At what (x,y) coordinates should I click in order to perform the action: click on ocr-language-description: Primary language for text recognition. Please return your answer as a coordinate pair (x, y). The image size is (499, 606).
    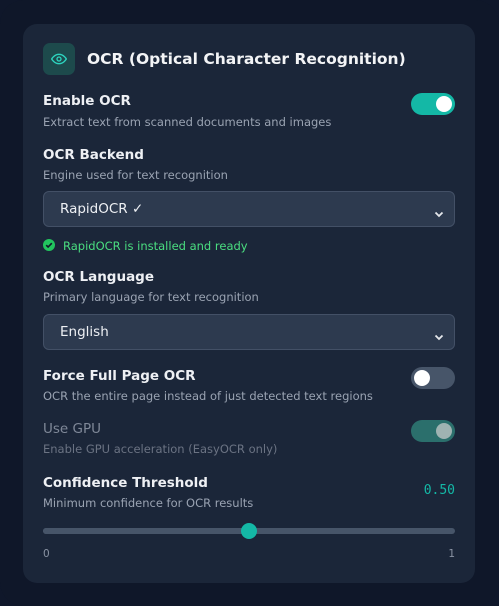
    Looking at the image, I should click on (151, 297).